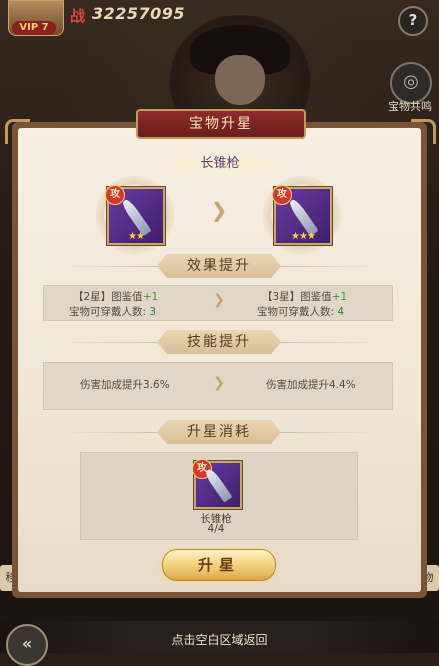  I want to click on effect-right-wear-label: 宝物可穿戴人数:, so click(296, 312).